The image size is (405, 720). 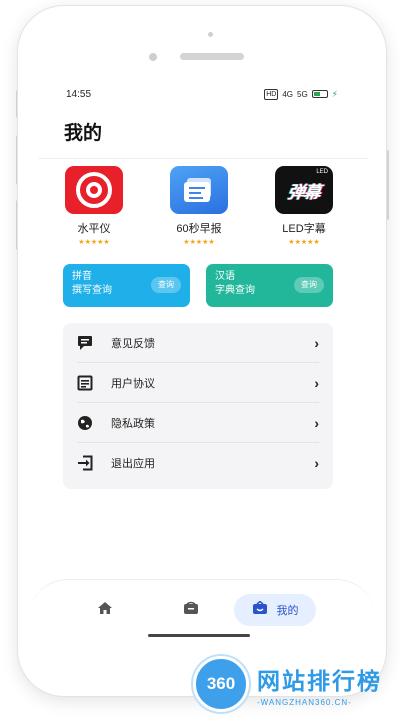 What do you see at coordinates (94, 190) in the screenshot?
I see `level-meter-icon` at bounding box center [94, 190].